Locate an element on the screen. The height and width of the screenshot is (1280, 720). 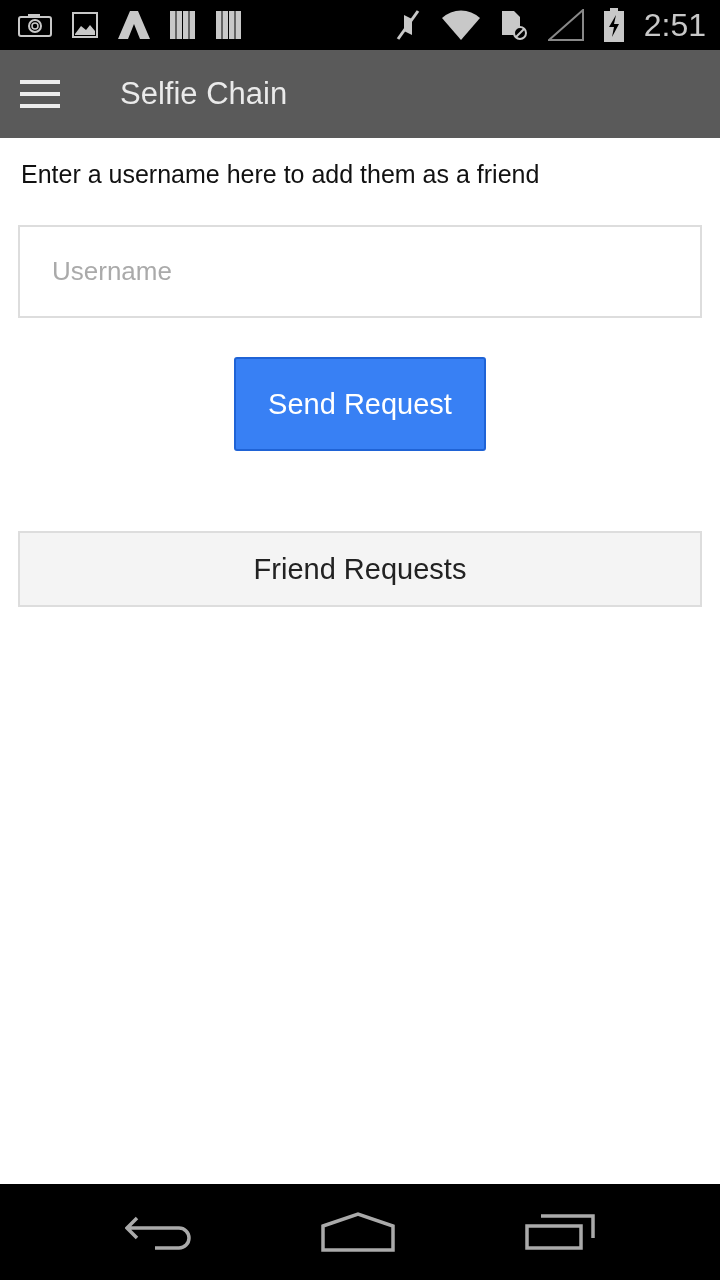
home-button is located at coordinates (358, 1232).